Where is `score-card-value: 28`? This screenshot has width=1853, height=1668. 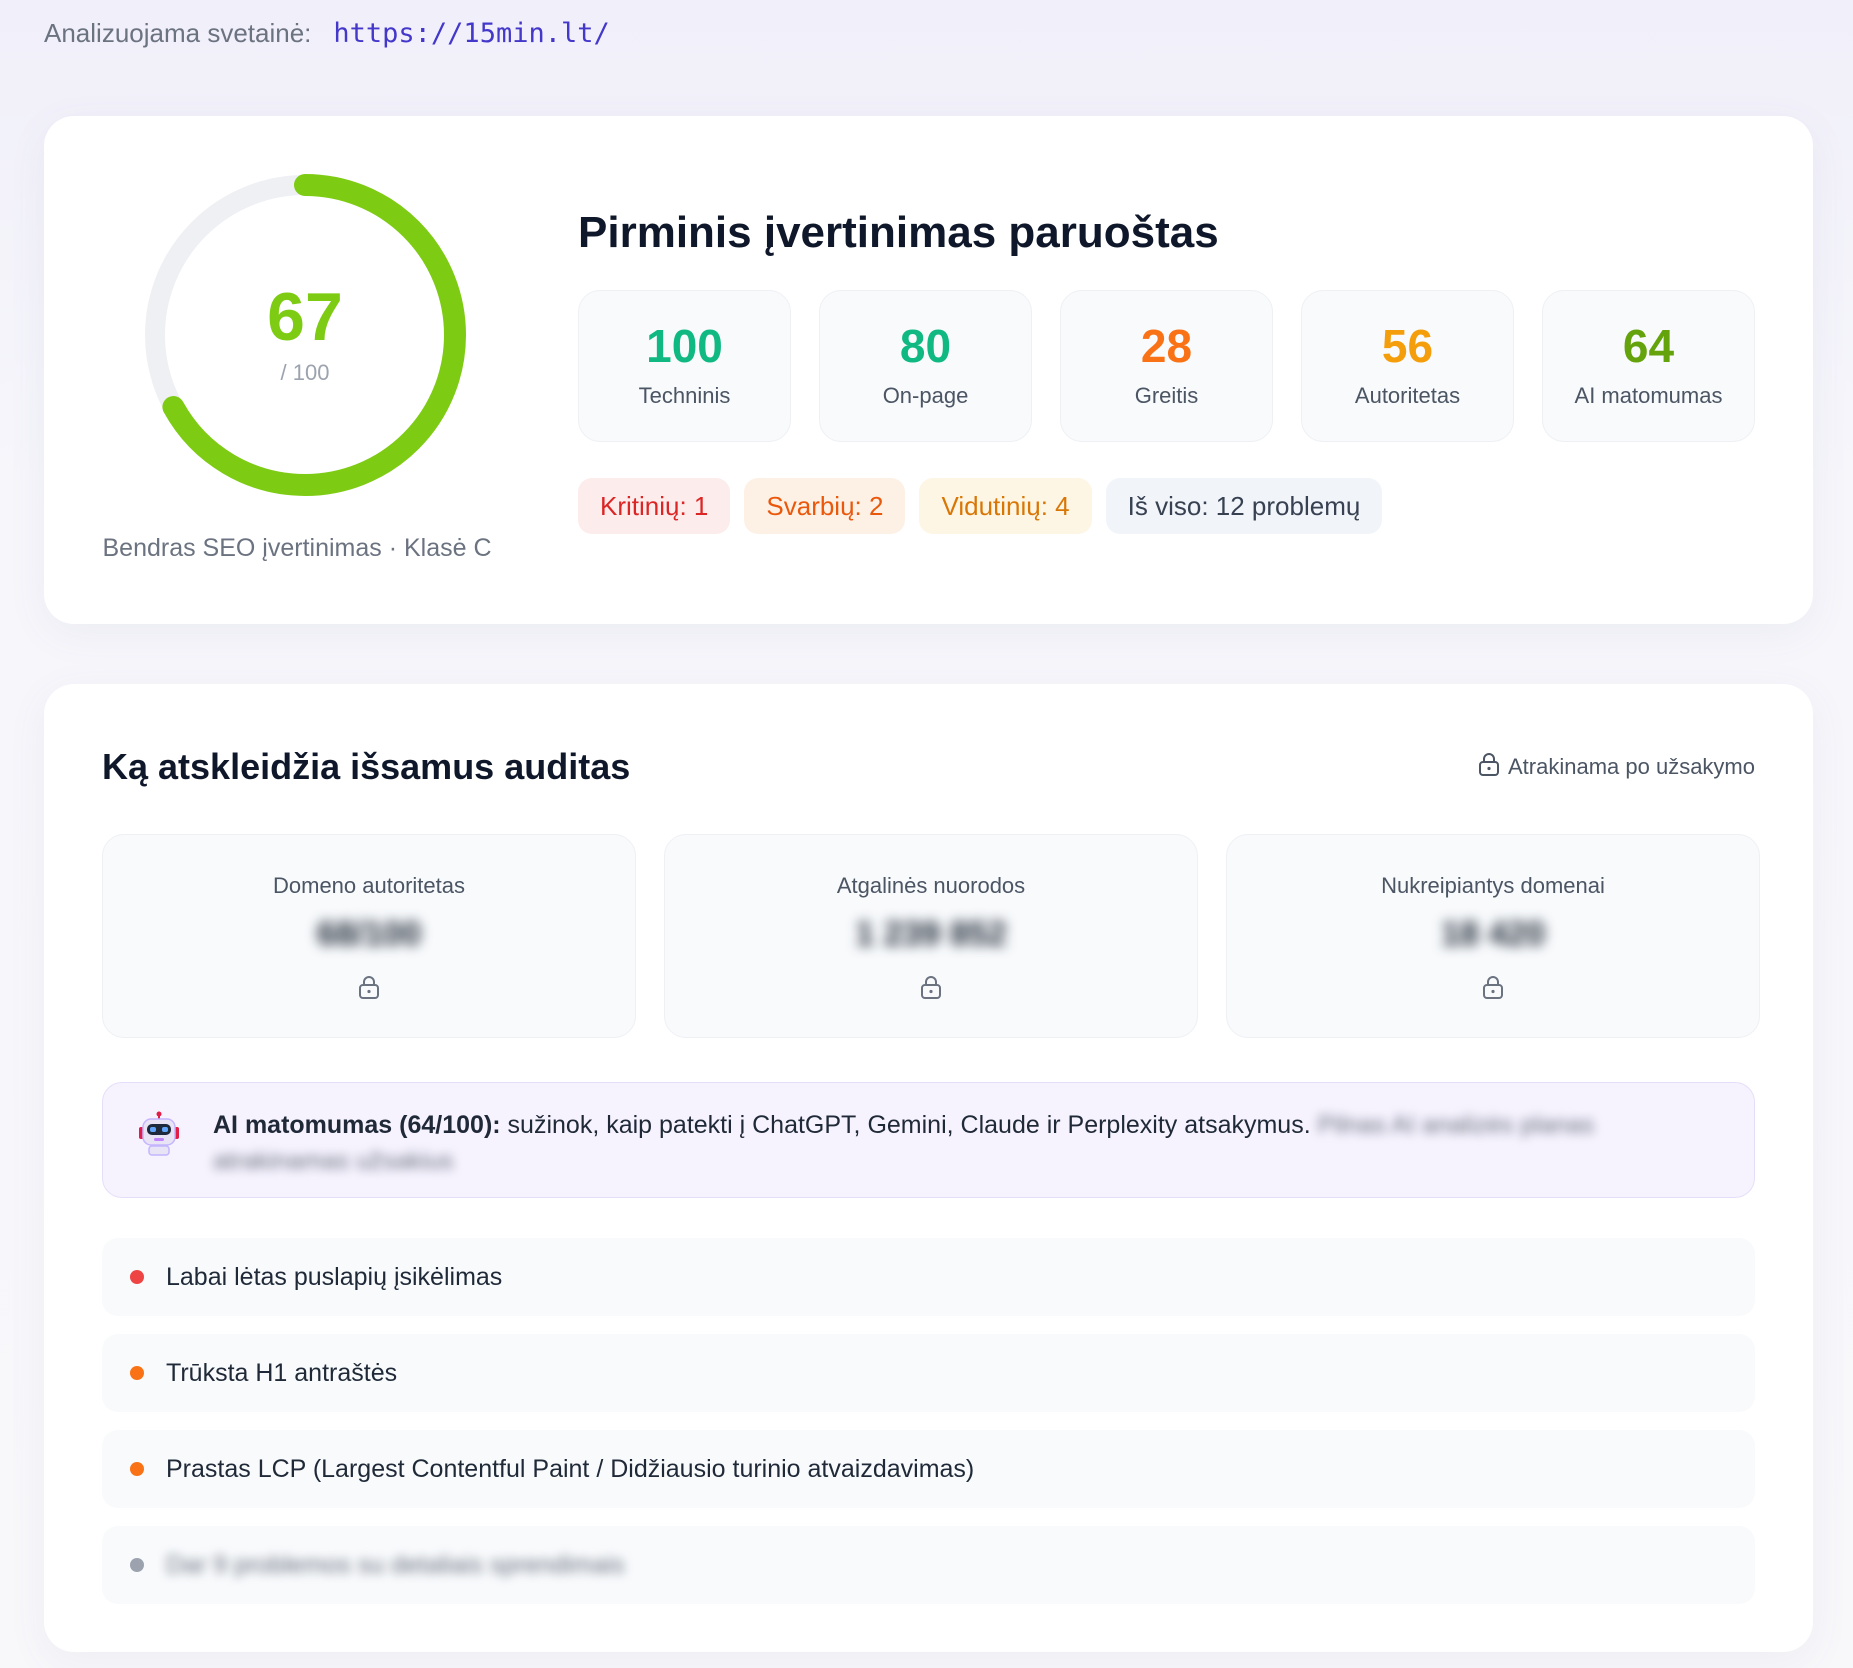
score-card-value: 28 is located at coordinates (1166, 346).